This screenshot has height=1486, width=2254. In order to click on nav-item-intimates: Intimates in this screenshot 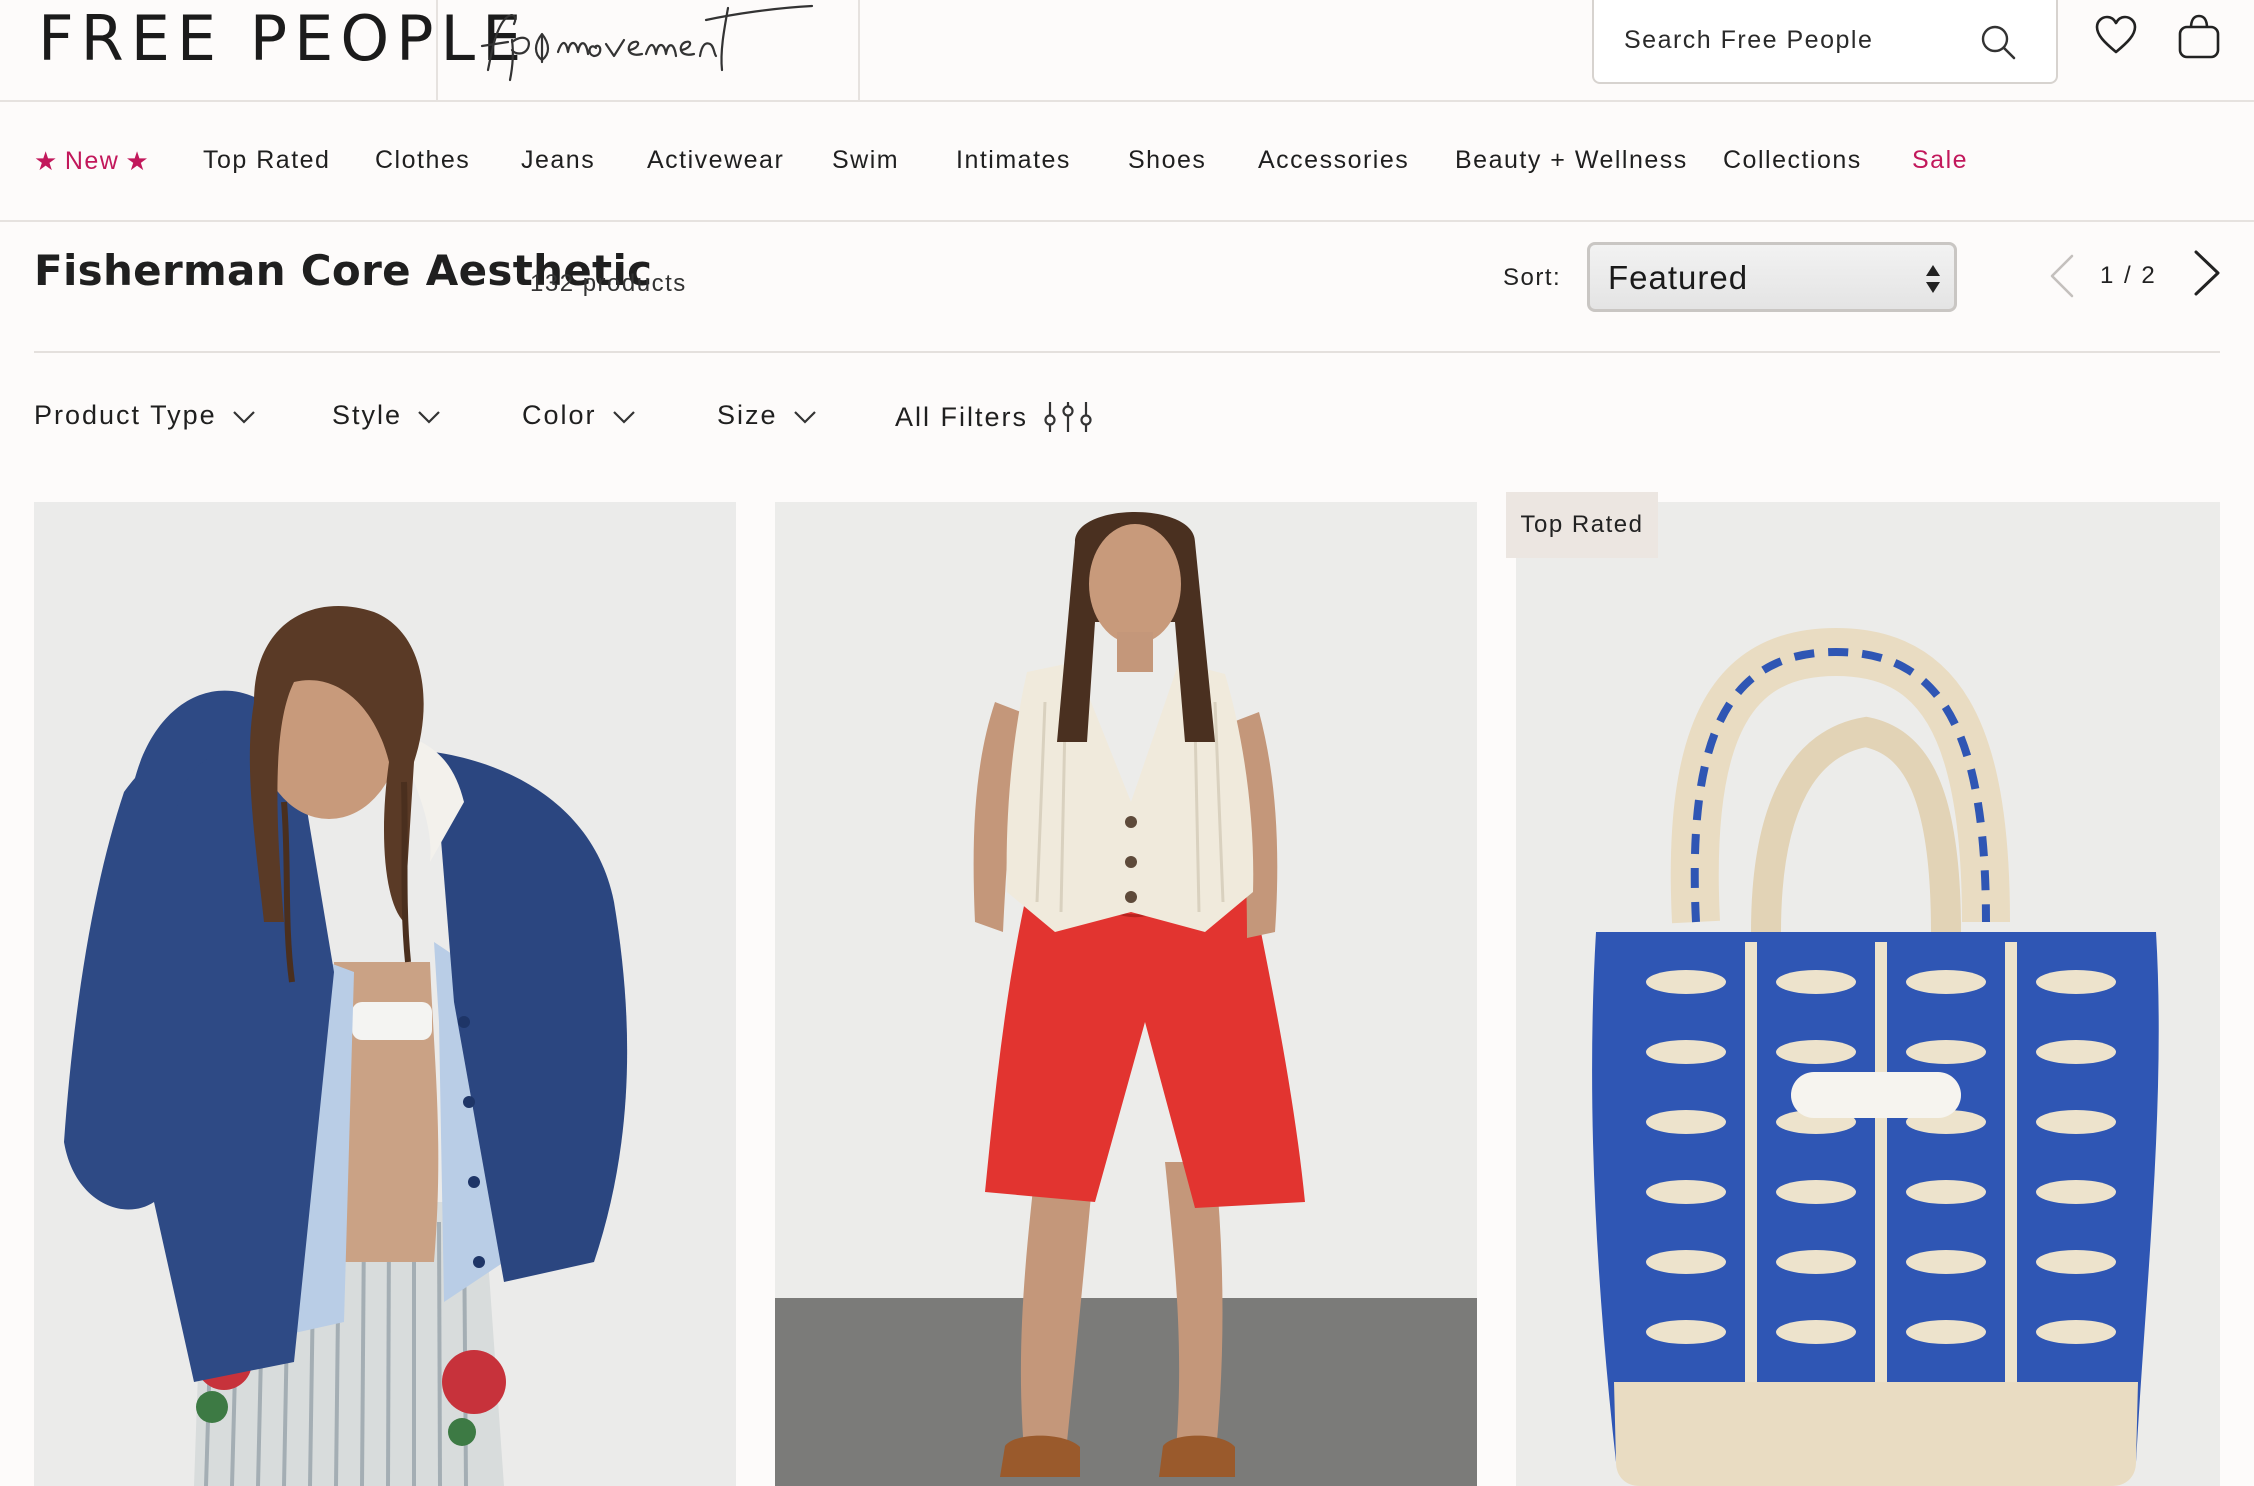, I will do `click(1013, 160)`.